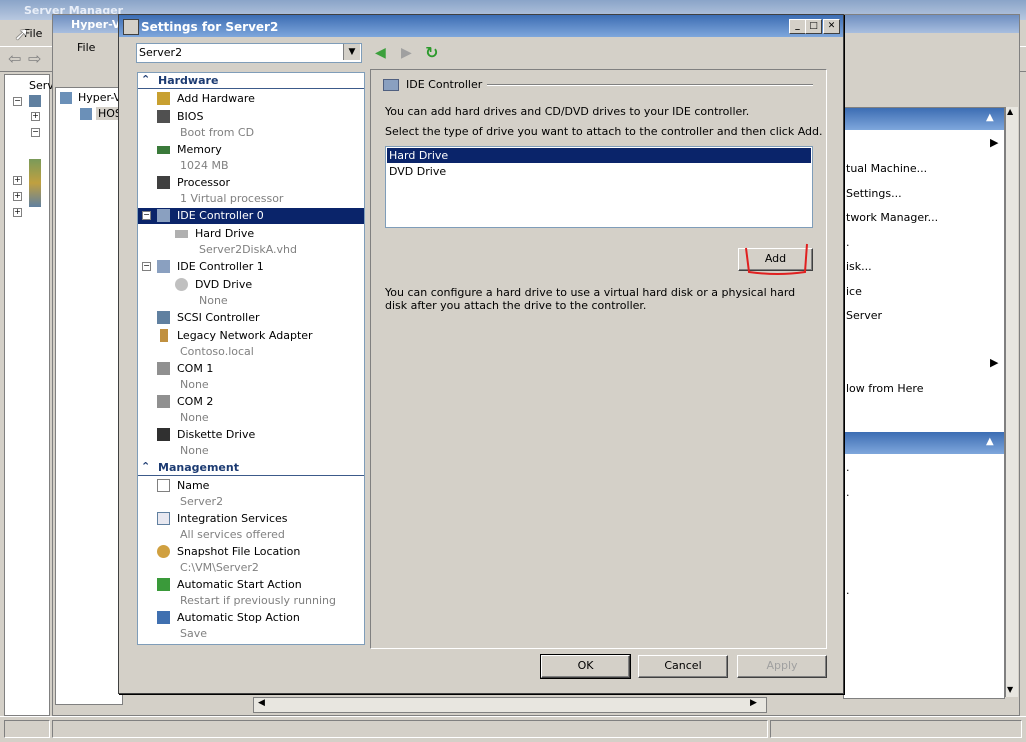 The width and height of the screenshot is (1026, 742). I want to click on hyperv-tree: Hyper-V HOS, so click(89, 396).